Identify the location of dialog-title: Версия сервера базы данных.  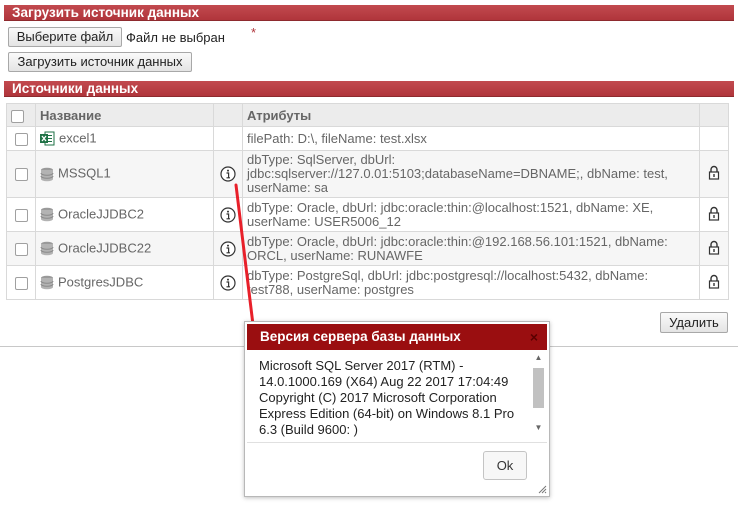
(360, 336).